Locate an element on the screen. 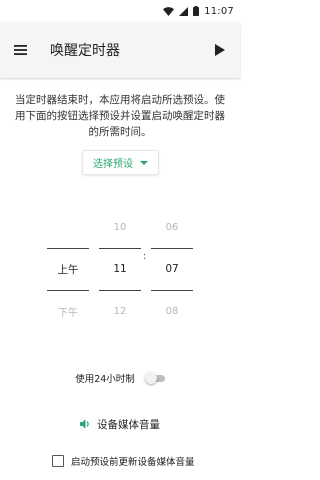 The height and width of the screenshot is (480, 320). minute-picker: 06 07 08 is located at coordinates (172, 269).